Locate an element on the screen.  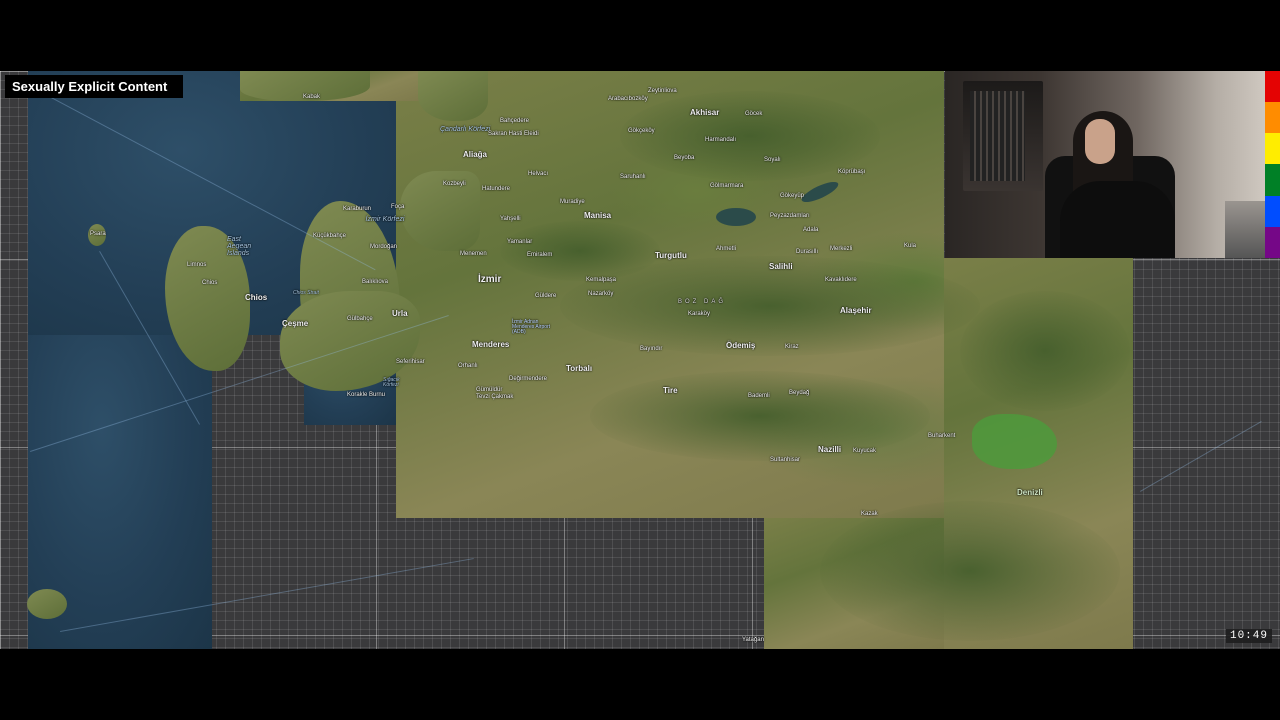
place-label: Durasıllı is located at coordinates (807, 252).